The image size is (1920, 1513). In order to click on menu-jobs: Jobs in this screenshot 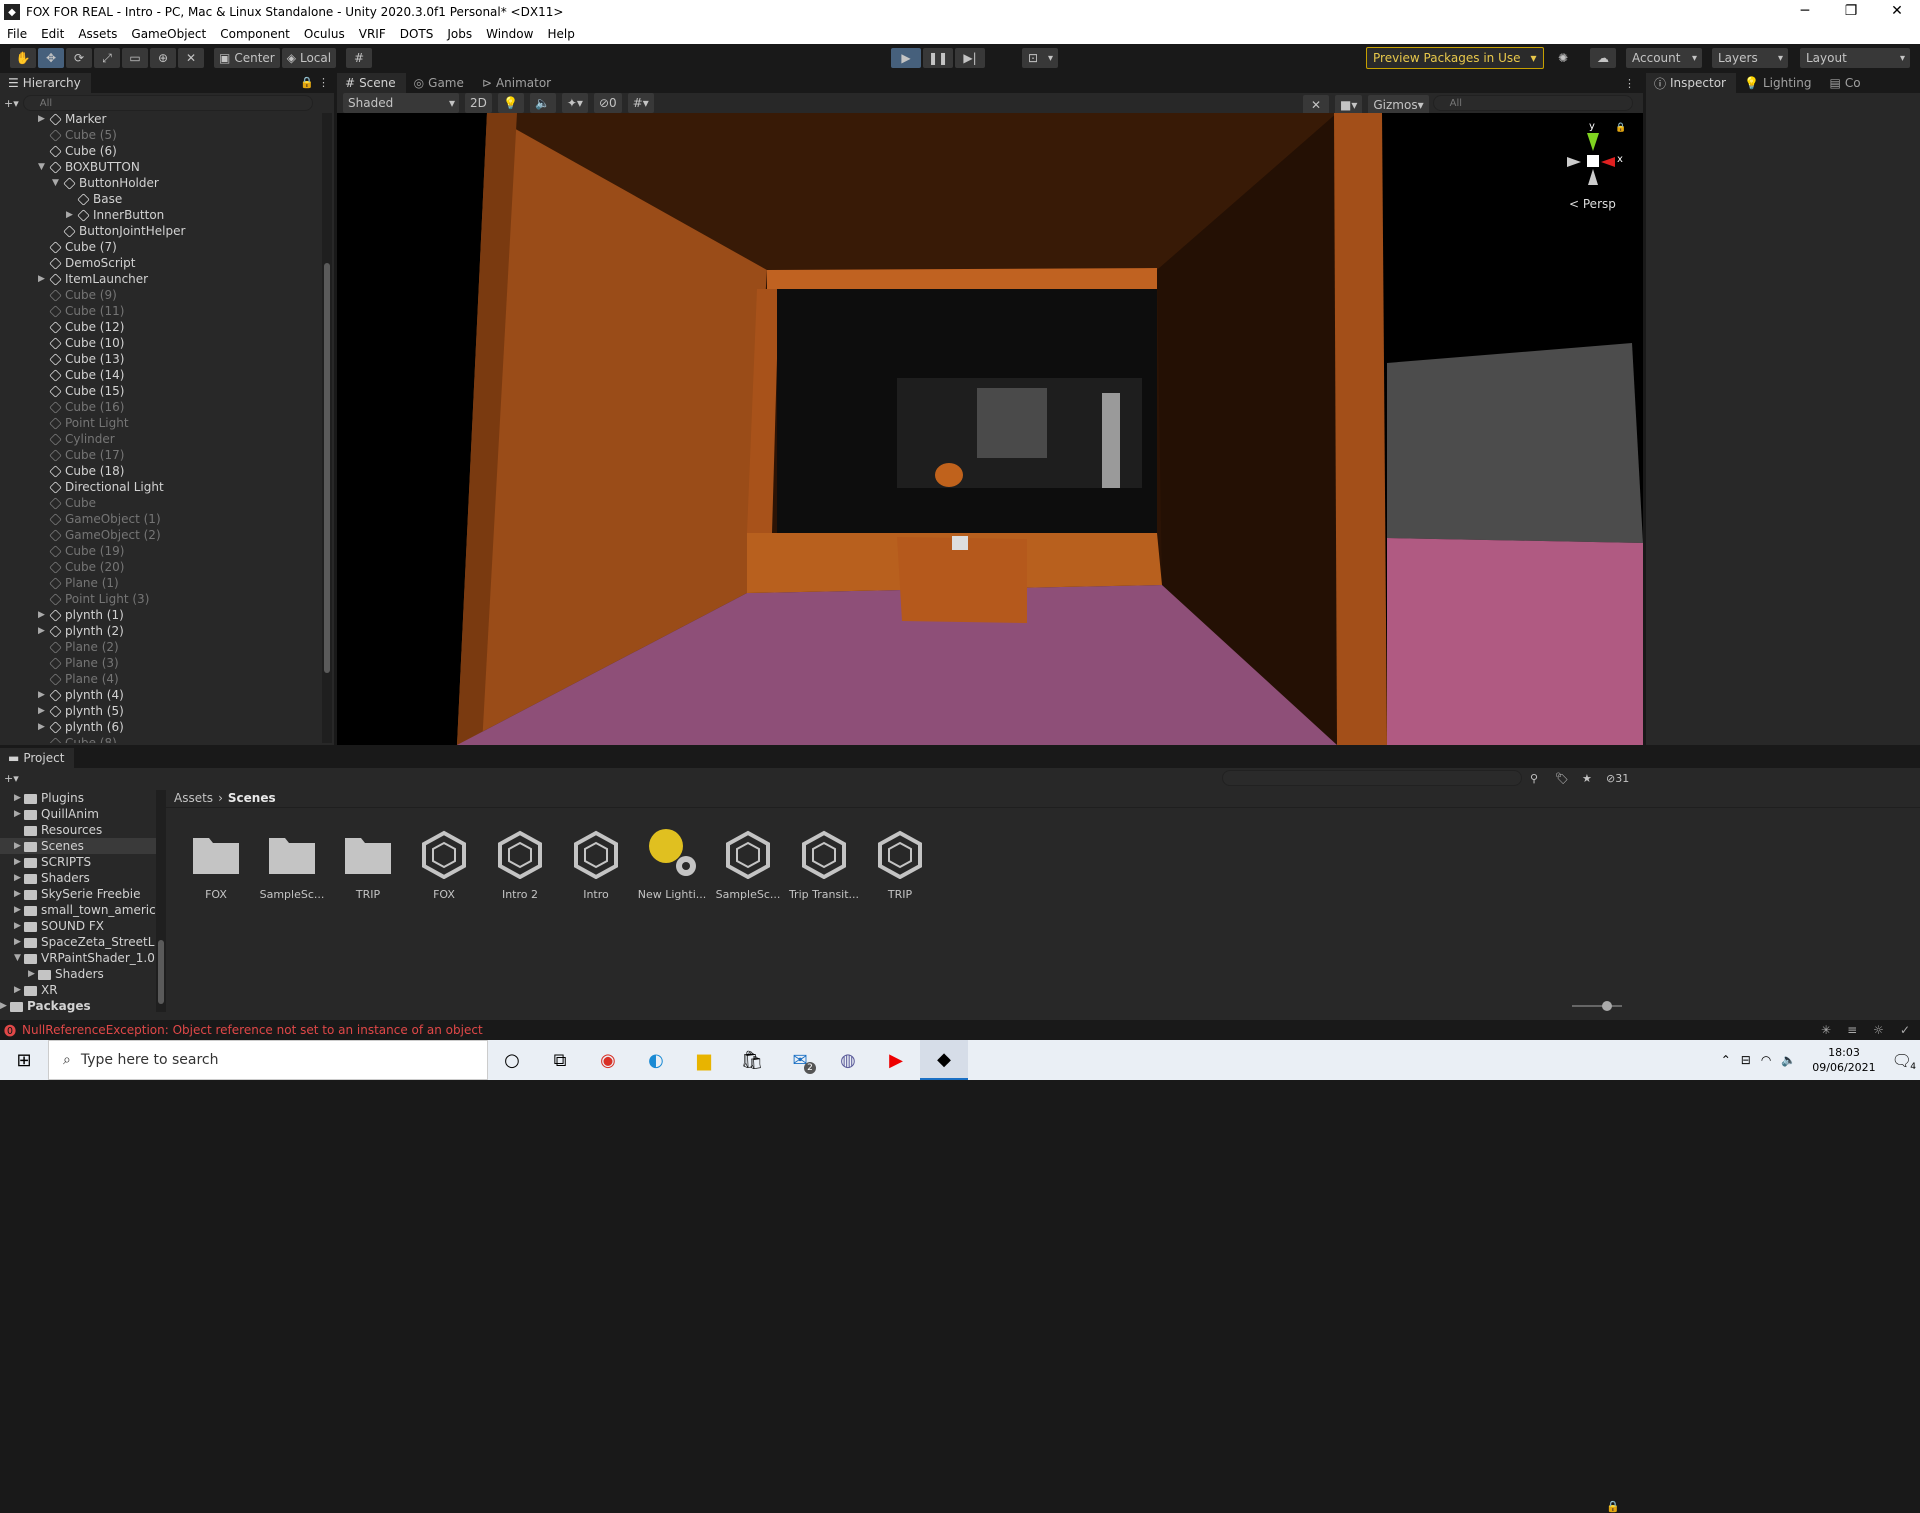, I will do `click(459, 34)`.